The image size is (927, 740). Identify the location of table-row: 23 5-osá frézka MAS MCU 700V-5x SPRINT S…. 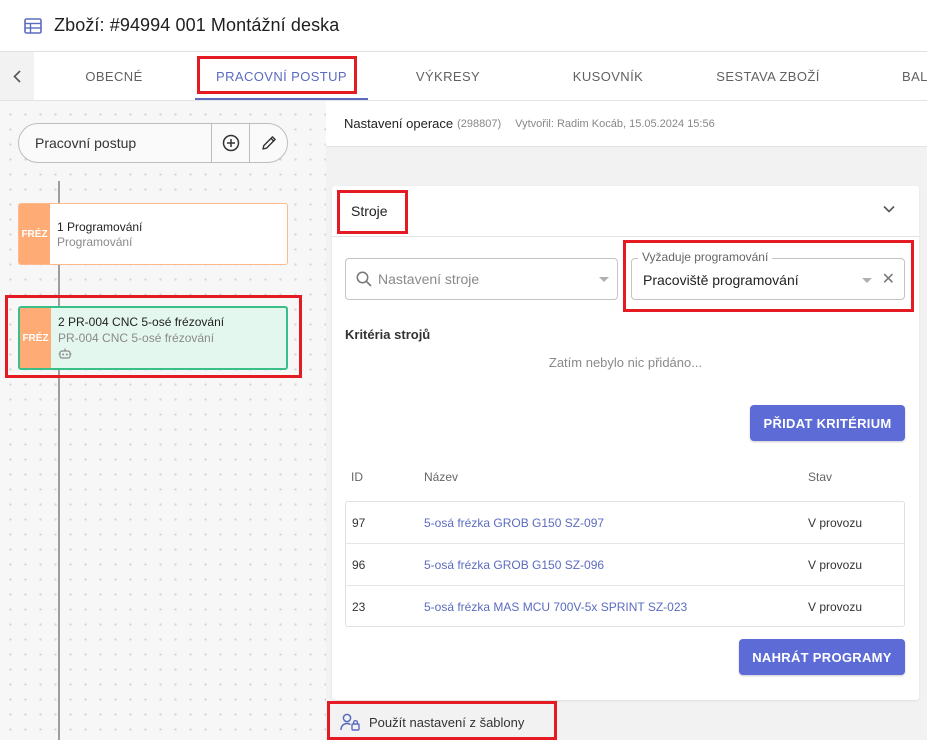
(625, 607).